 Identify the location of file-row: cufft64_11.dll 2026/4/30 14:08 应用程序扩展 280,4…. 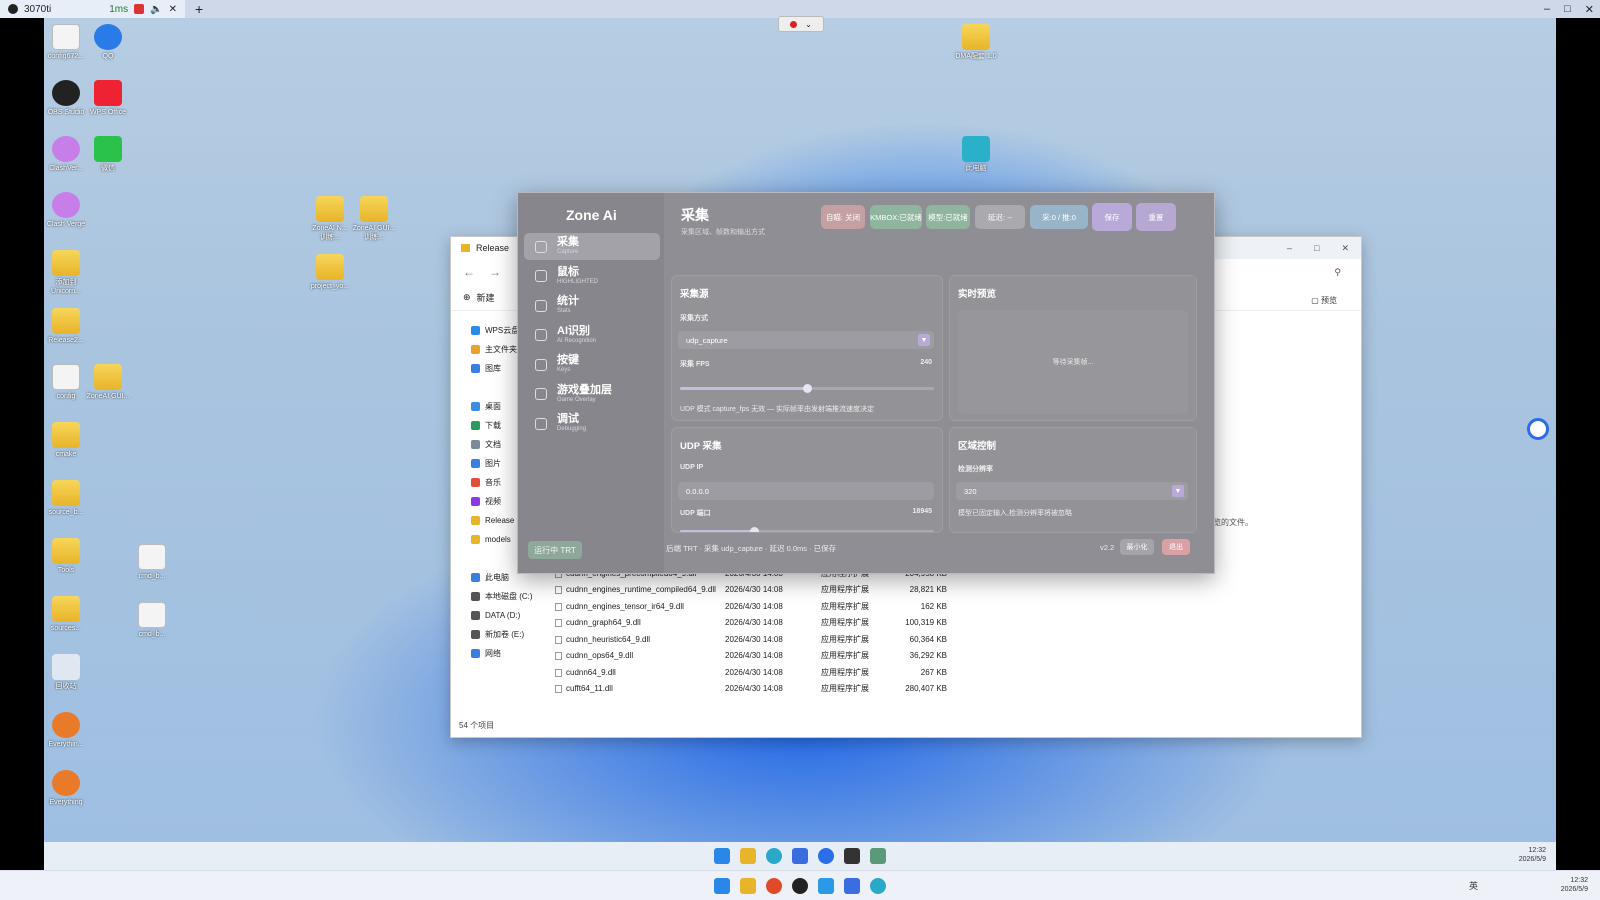
(755, 689).